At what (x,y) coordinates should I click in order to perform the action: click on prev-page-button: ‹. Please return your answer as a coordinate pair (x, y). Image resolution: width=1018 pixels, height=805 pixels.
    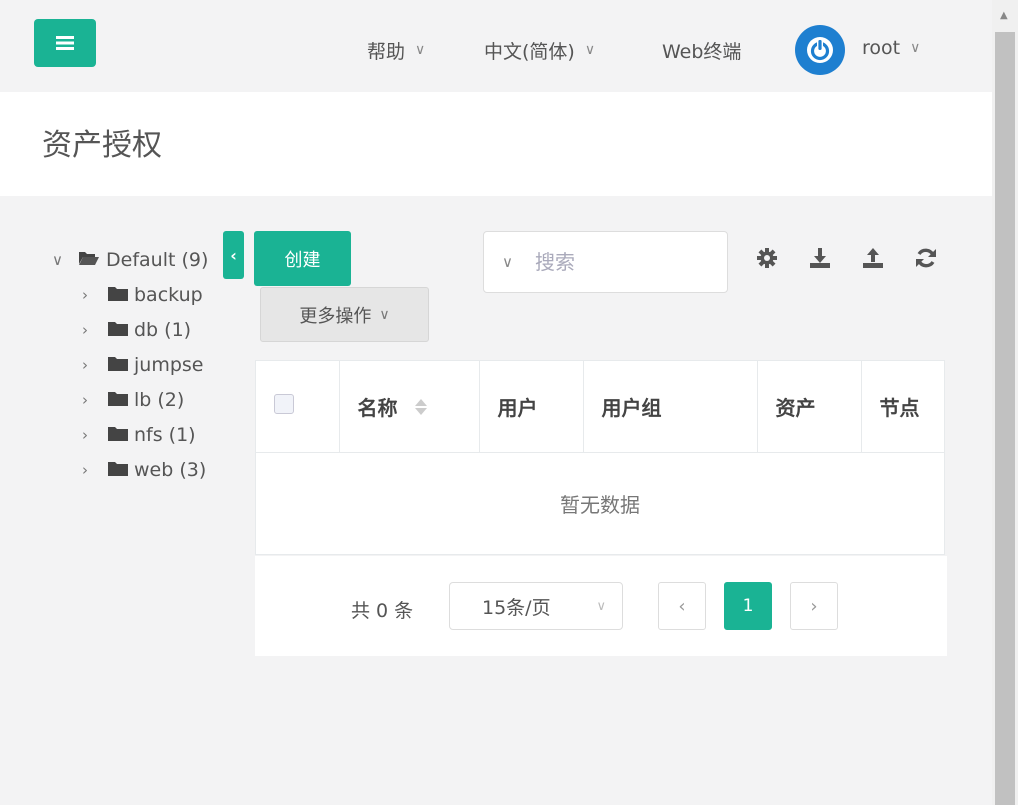
    Looking at the image, I should click on (682, 606).